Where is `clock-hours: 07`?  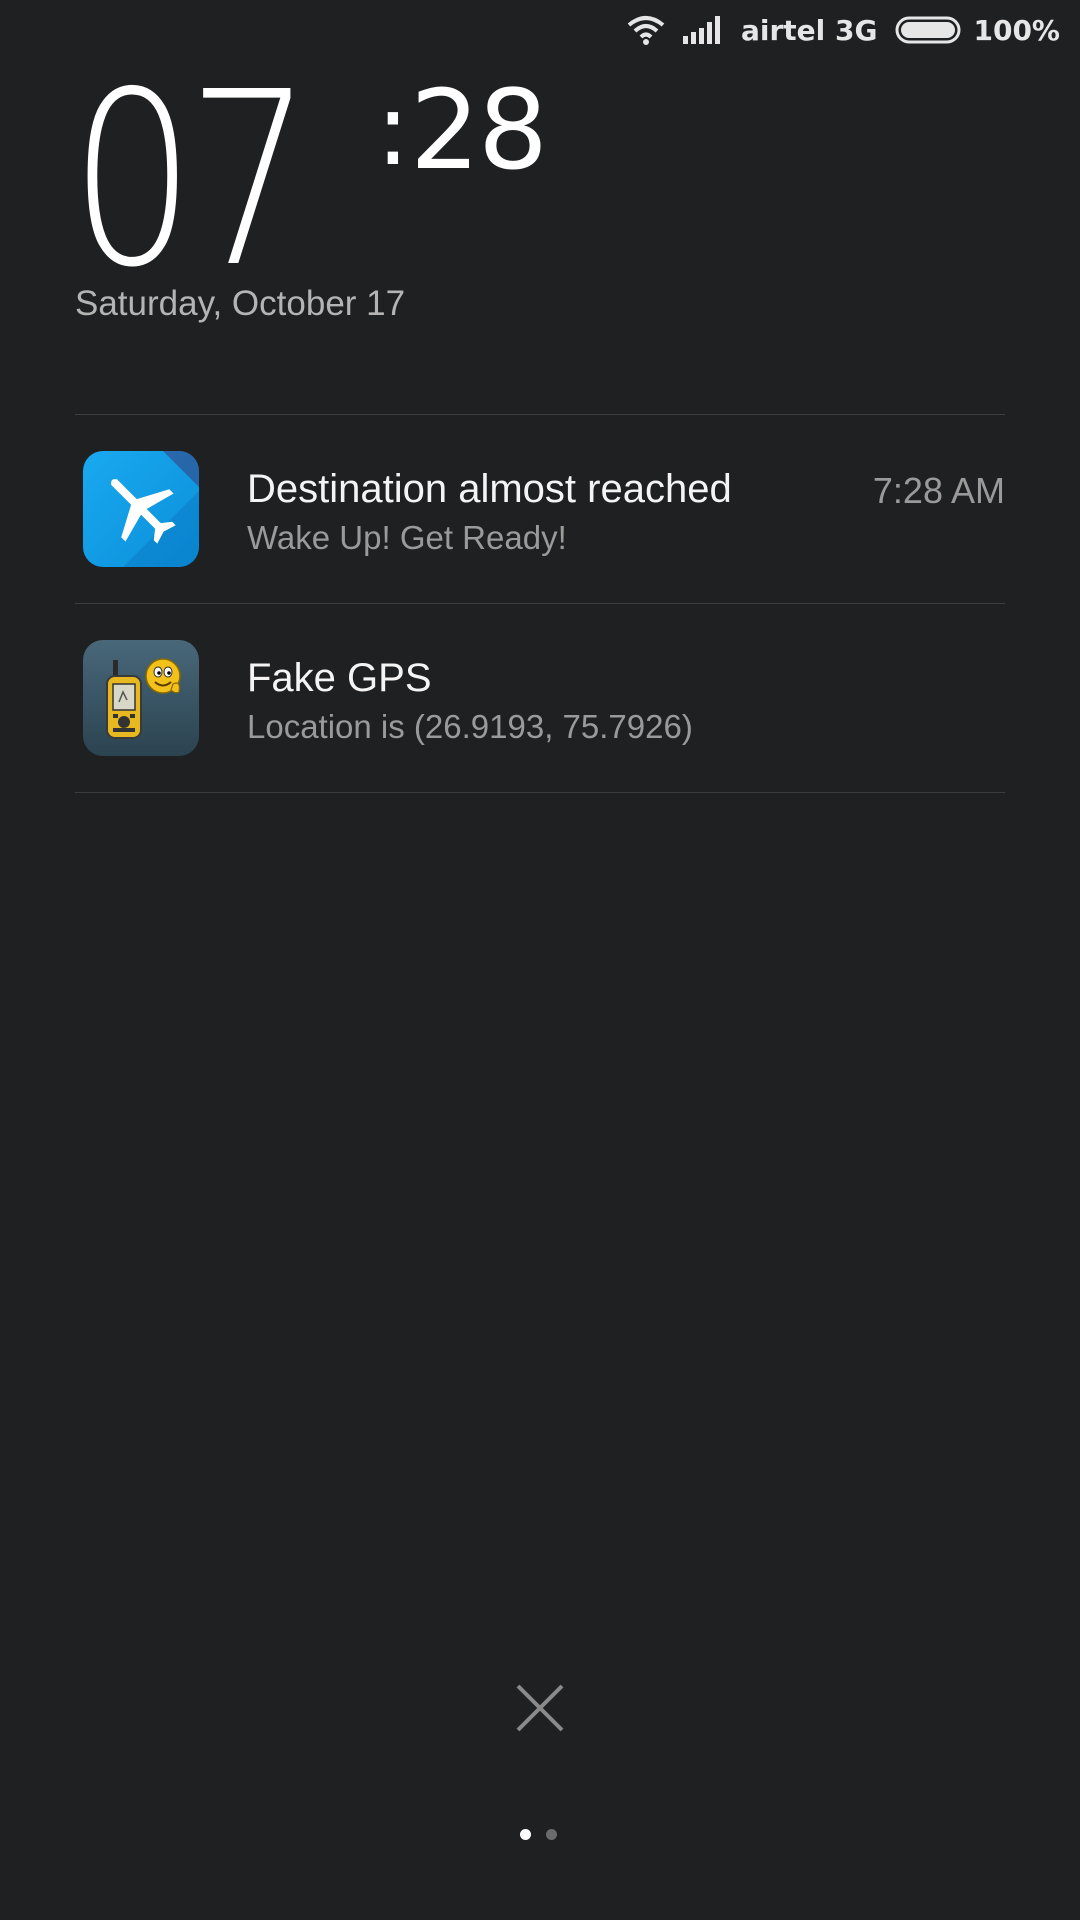 clock-hours: 07 is located at coordinates (191, 180).